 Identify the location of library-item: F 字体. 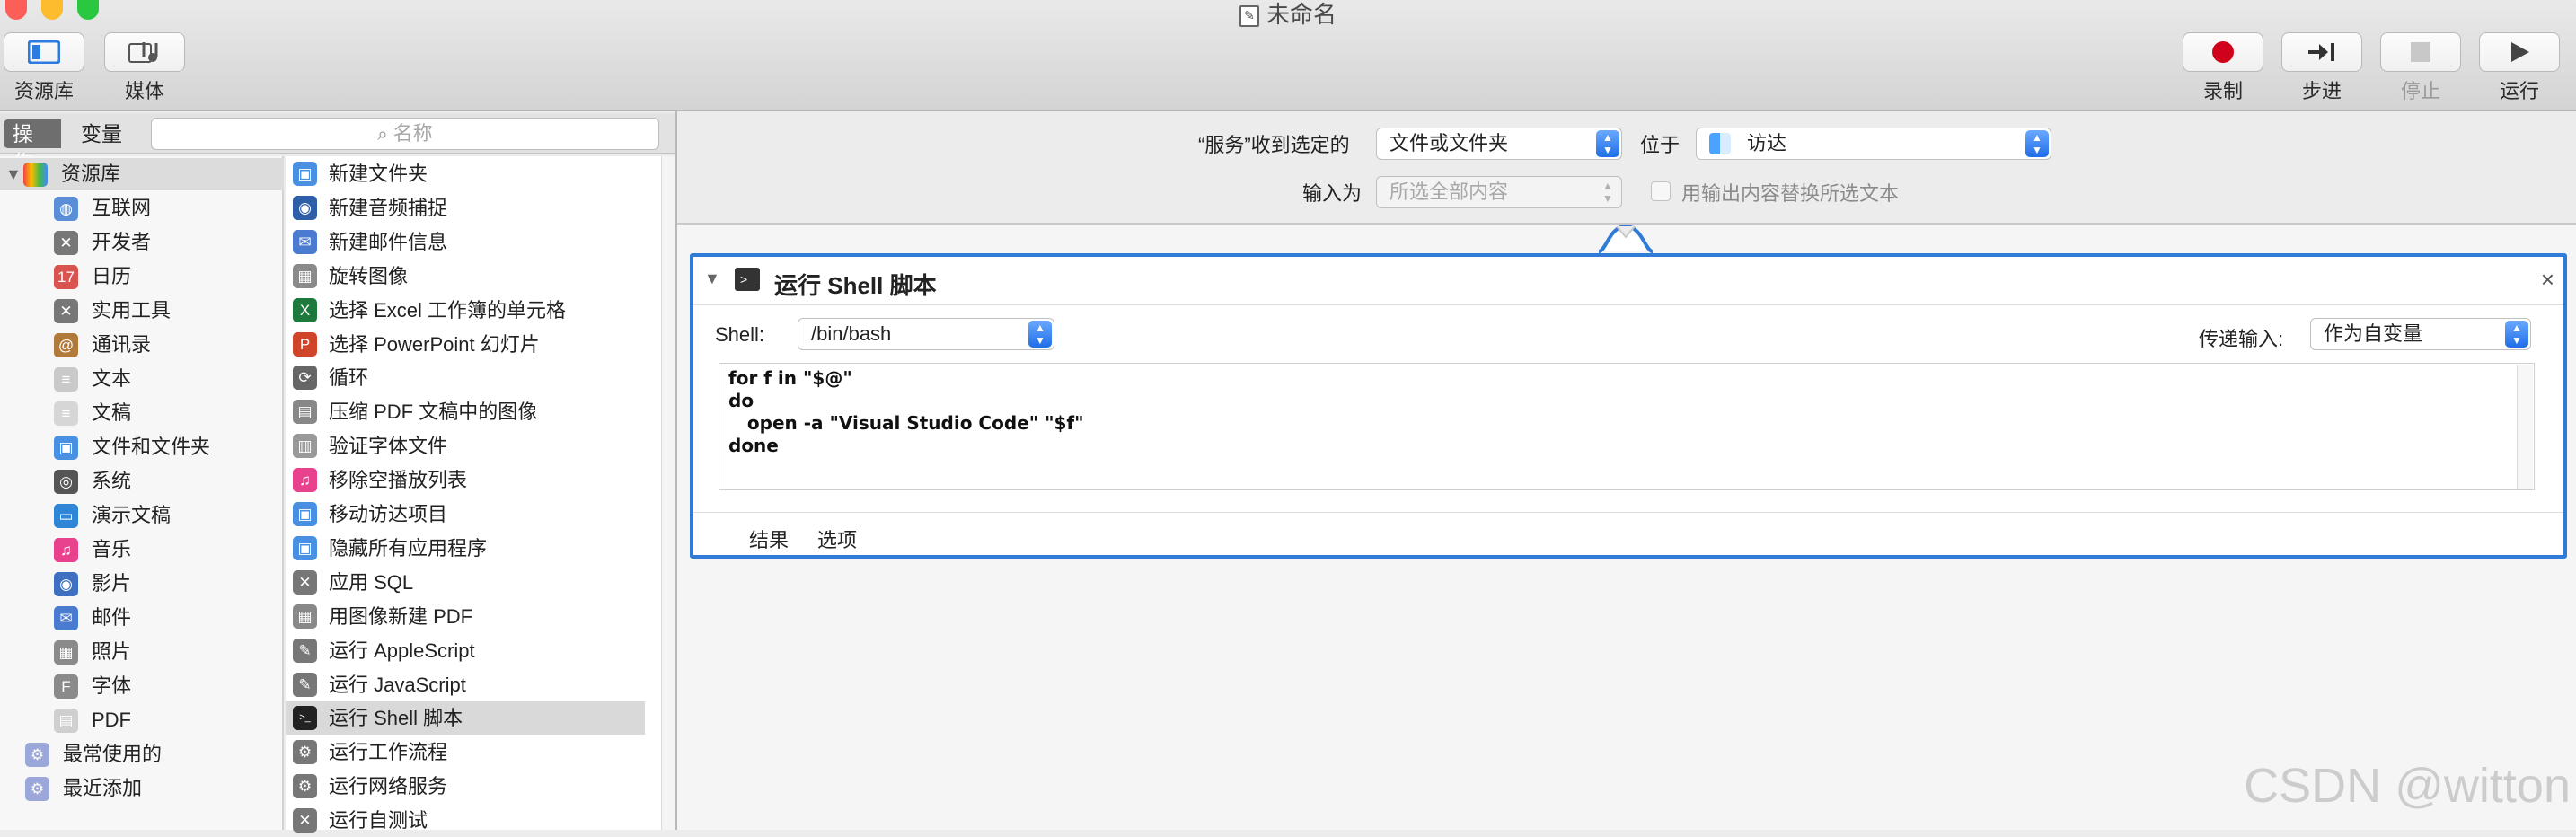
(142, 686).